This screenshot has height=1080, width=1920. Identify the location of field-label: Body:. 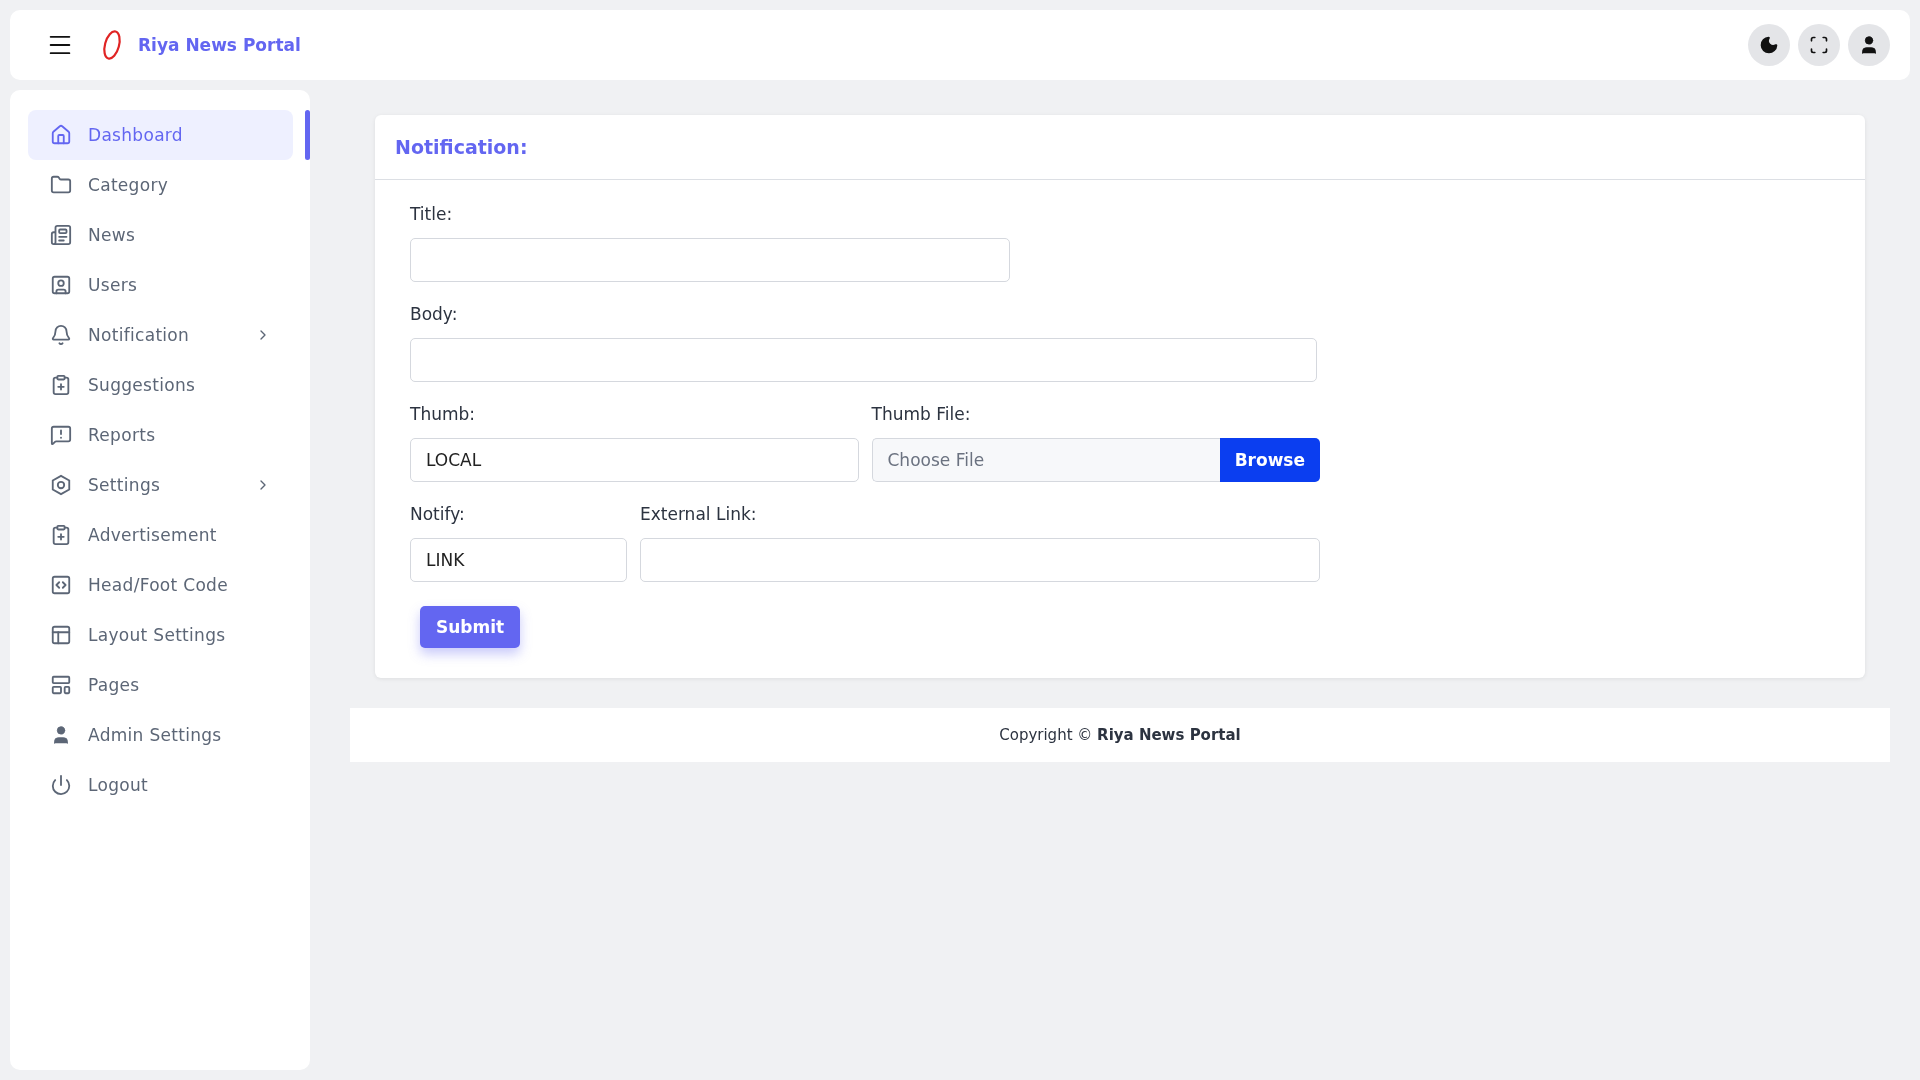
(434, 314).